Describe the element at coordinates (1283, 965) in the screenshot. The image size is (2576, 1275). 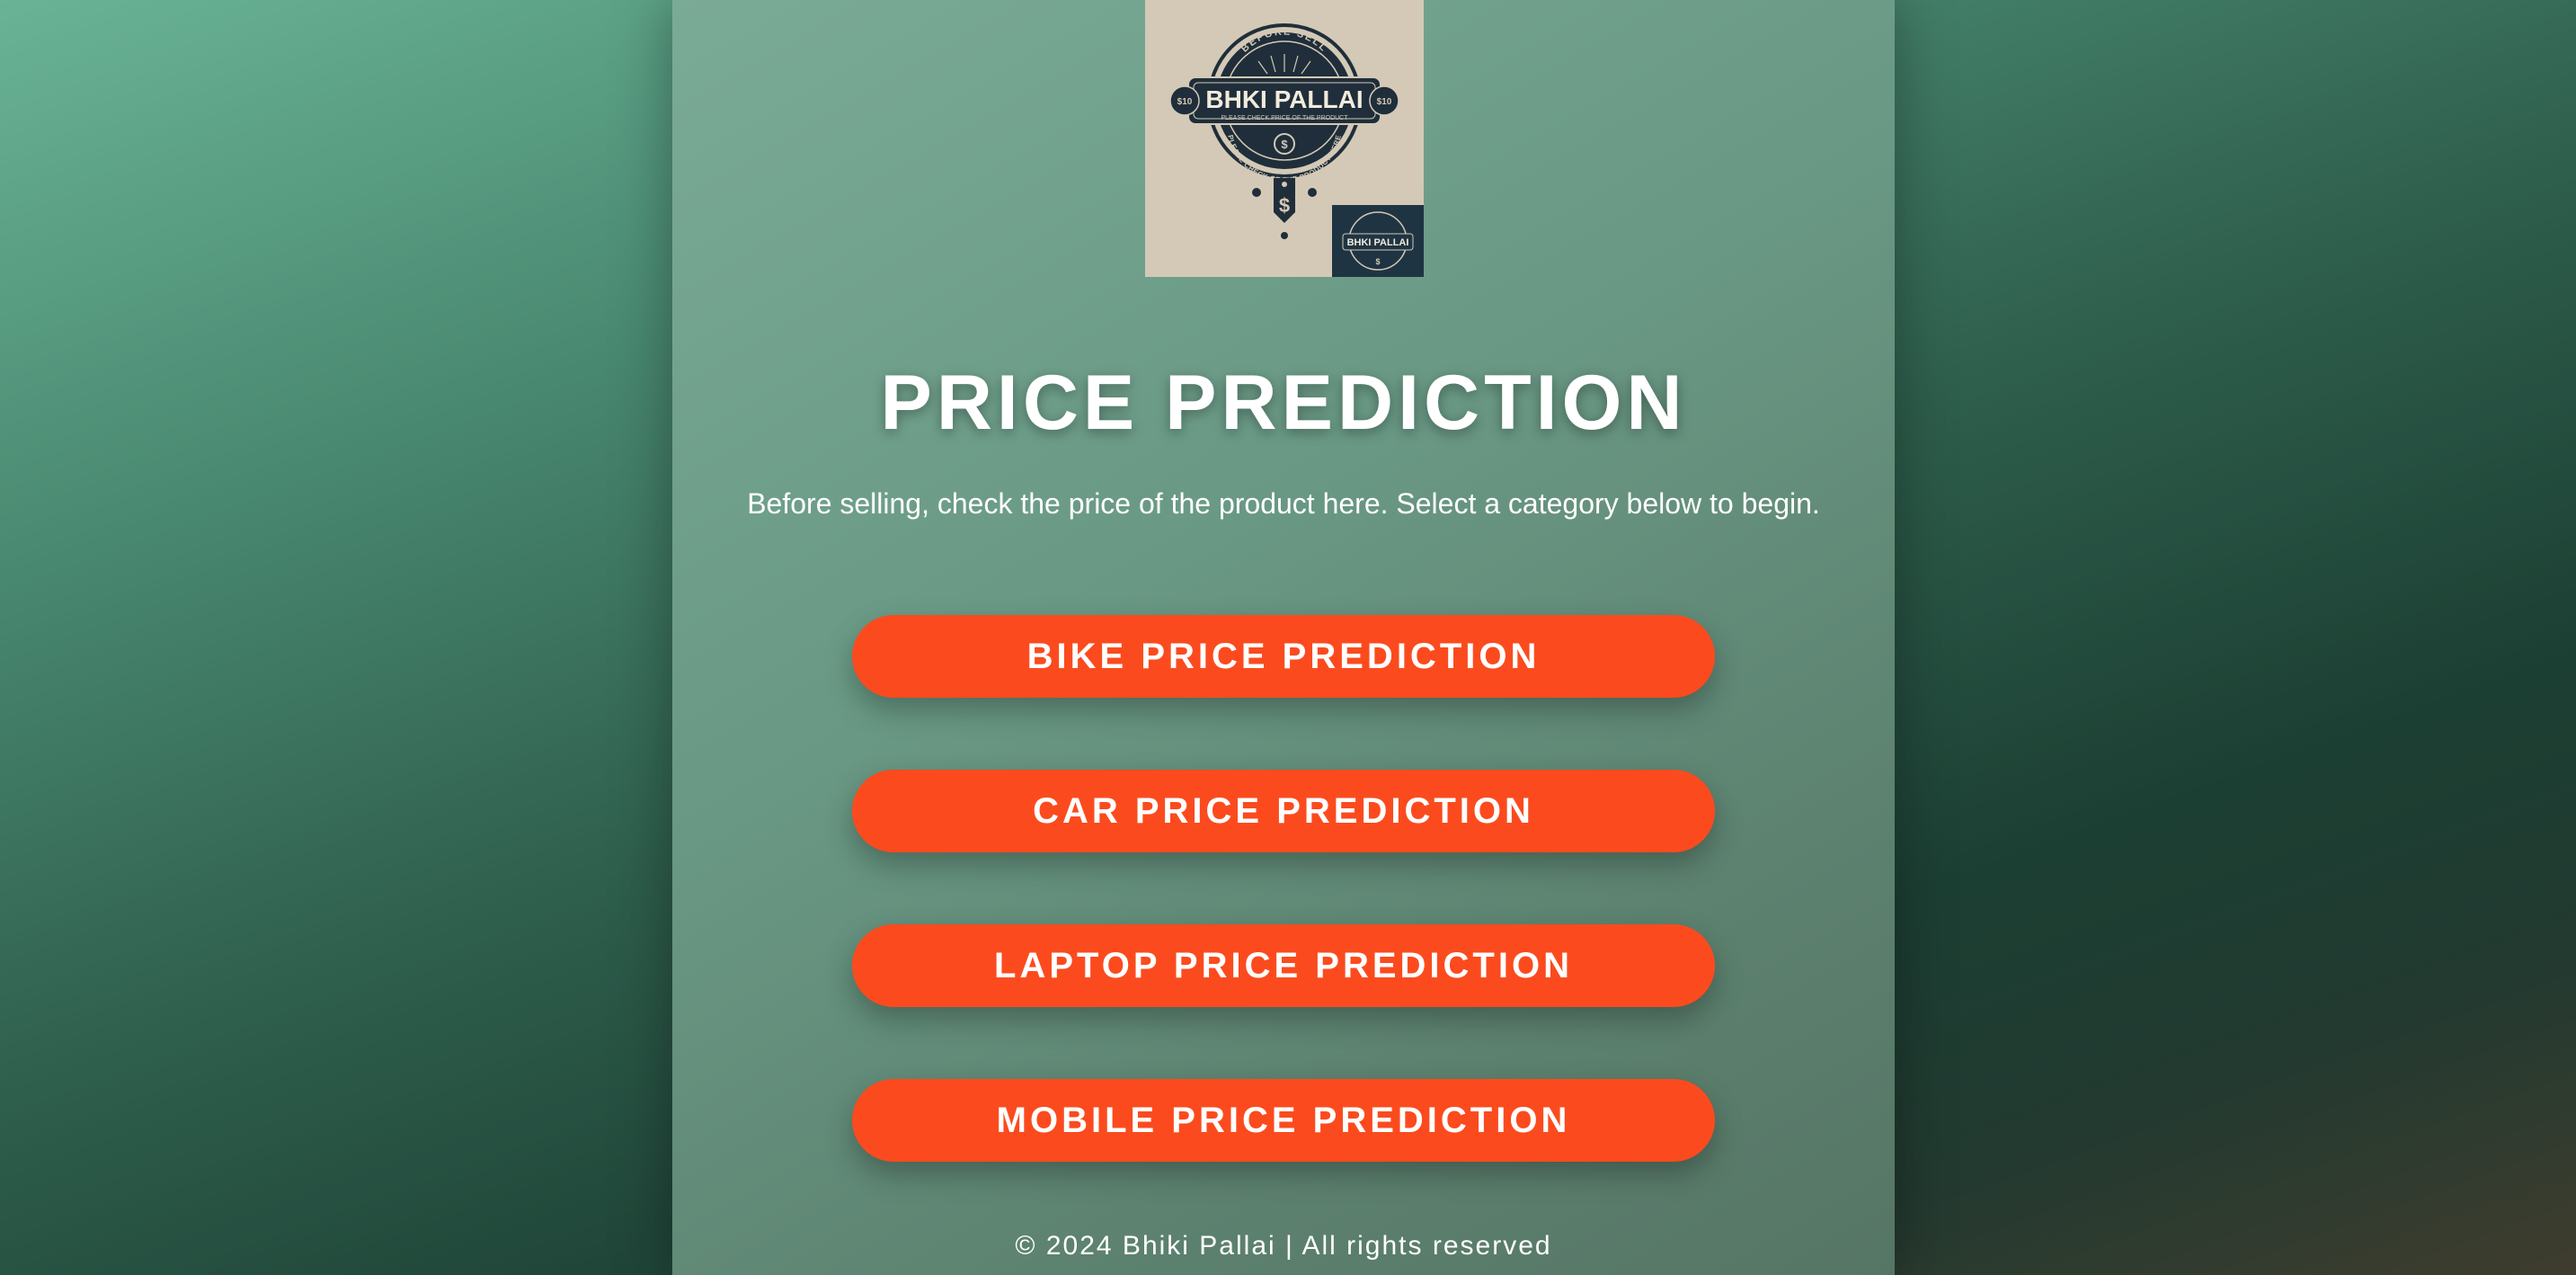
I see `laptop-price-prediction-button: LAPTOP PRICE PREDICTION` at that location.